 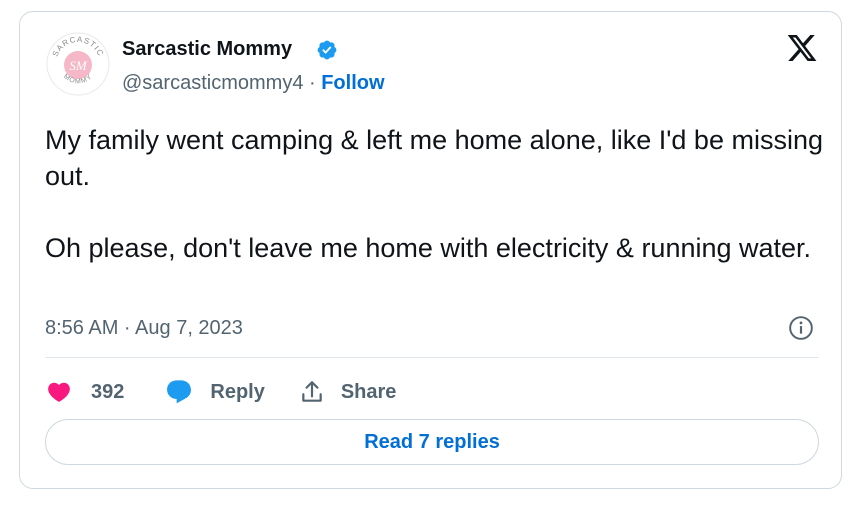 I want to click on info-icon, so click(x=801, y=328).